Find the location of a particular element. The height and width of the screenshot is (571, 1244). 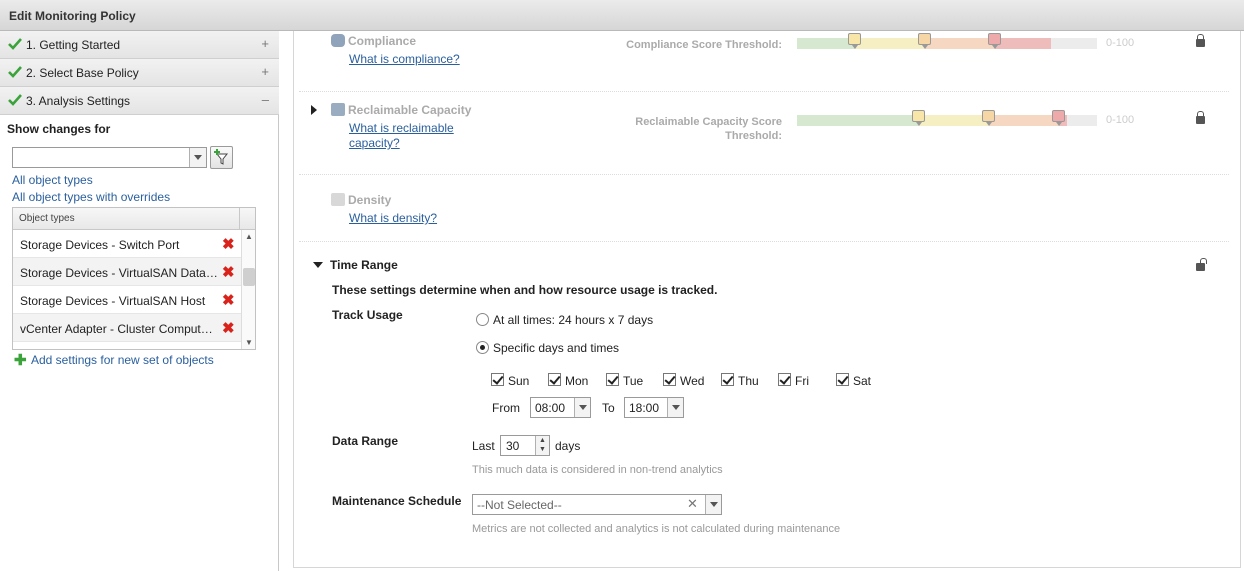

checkbox-wed is located at coordinates (669, 379).